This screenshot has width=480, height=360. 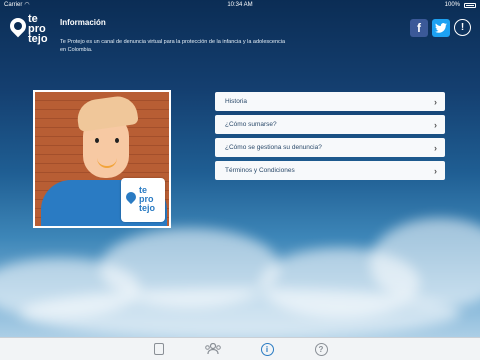 I want to click on battery-percent: 100%, so click(x=452, y=5).